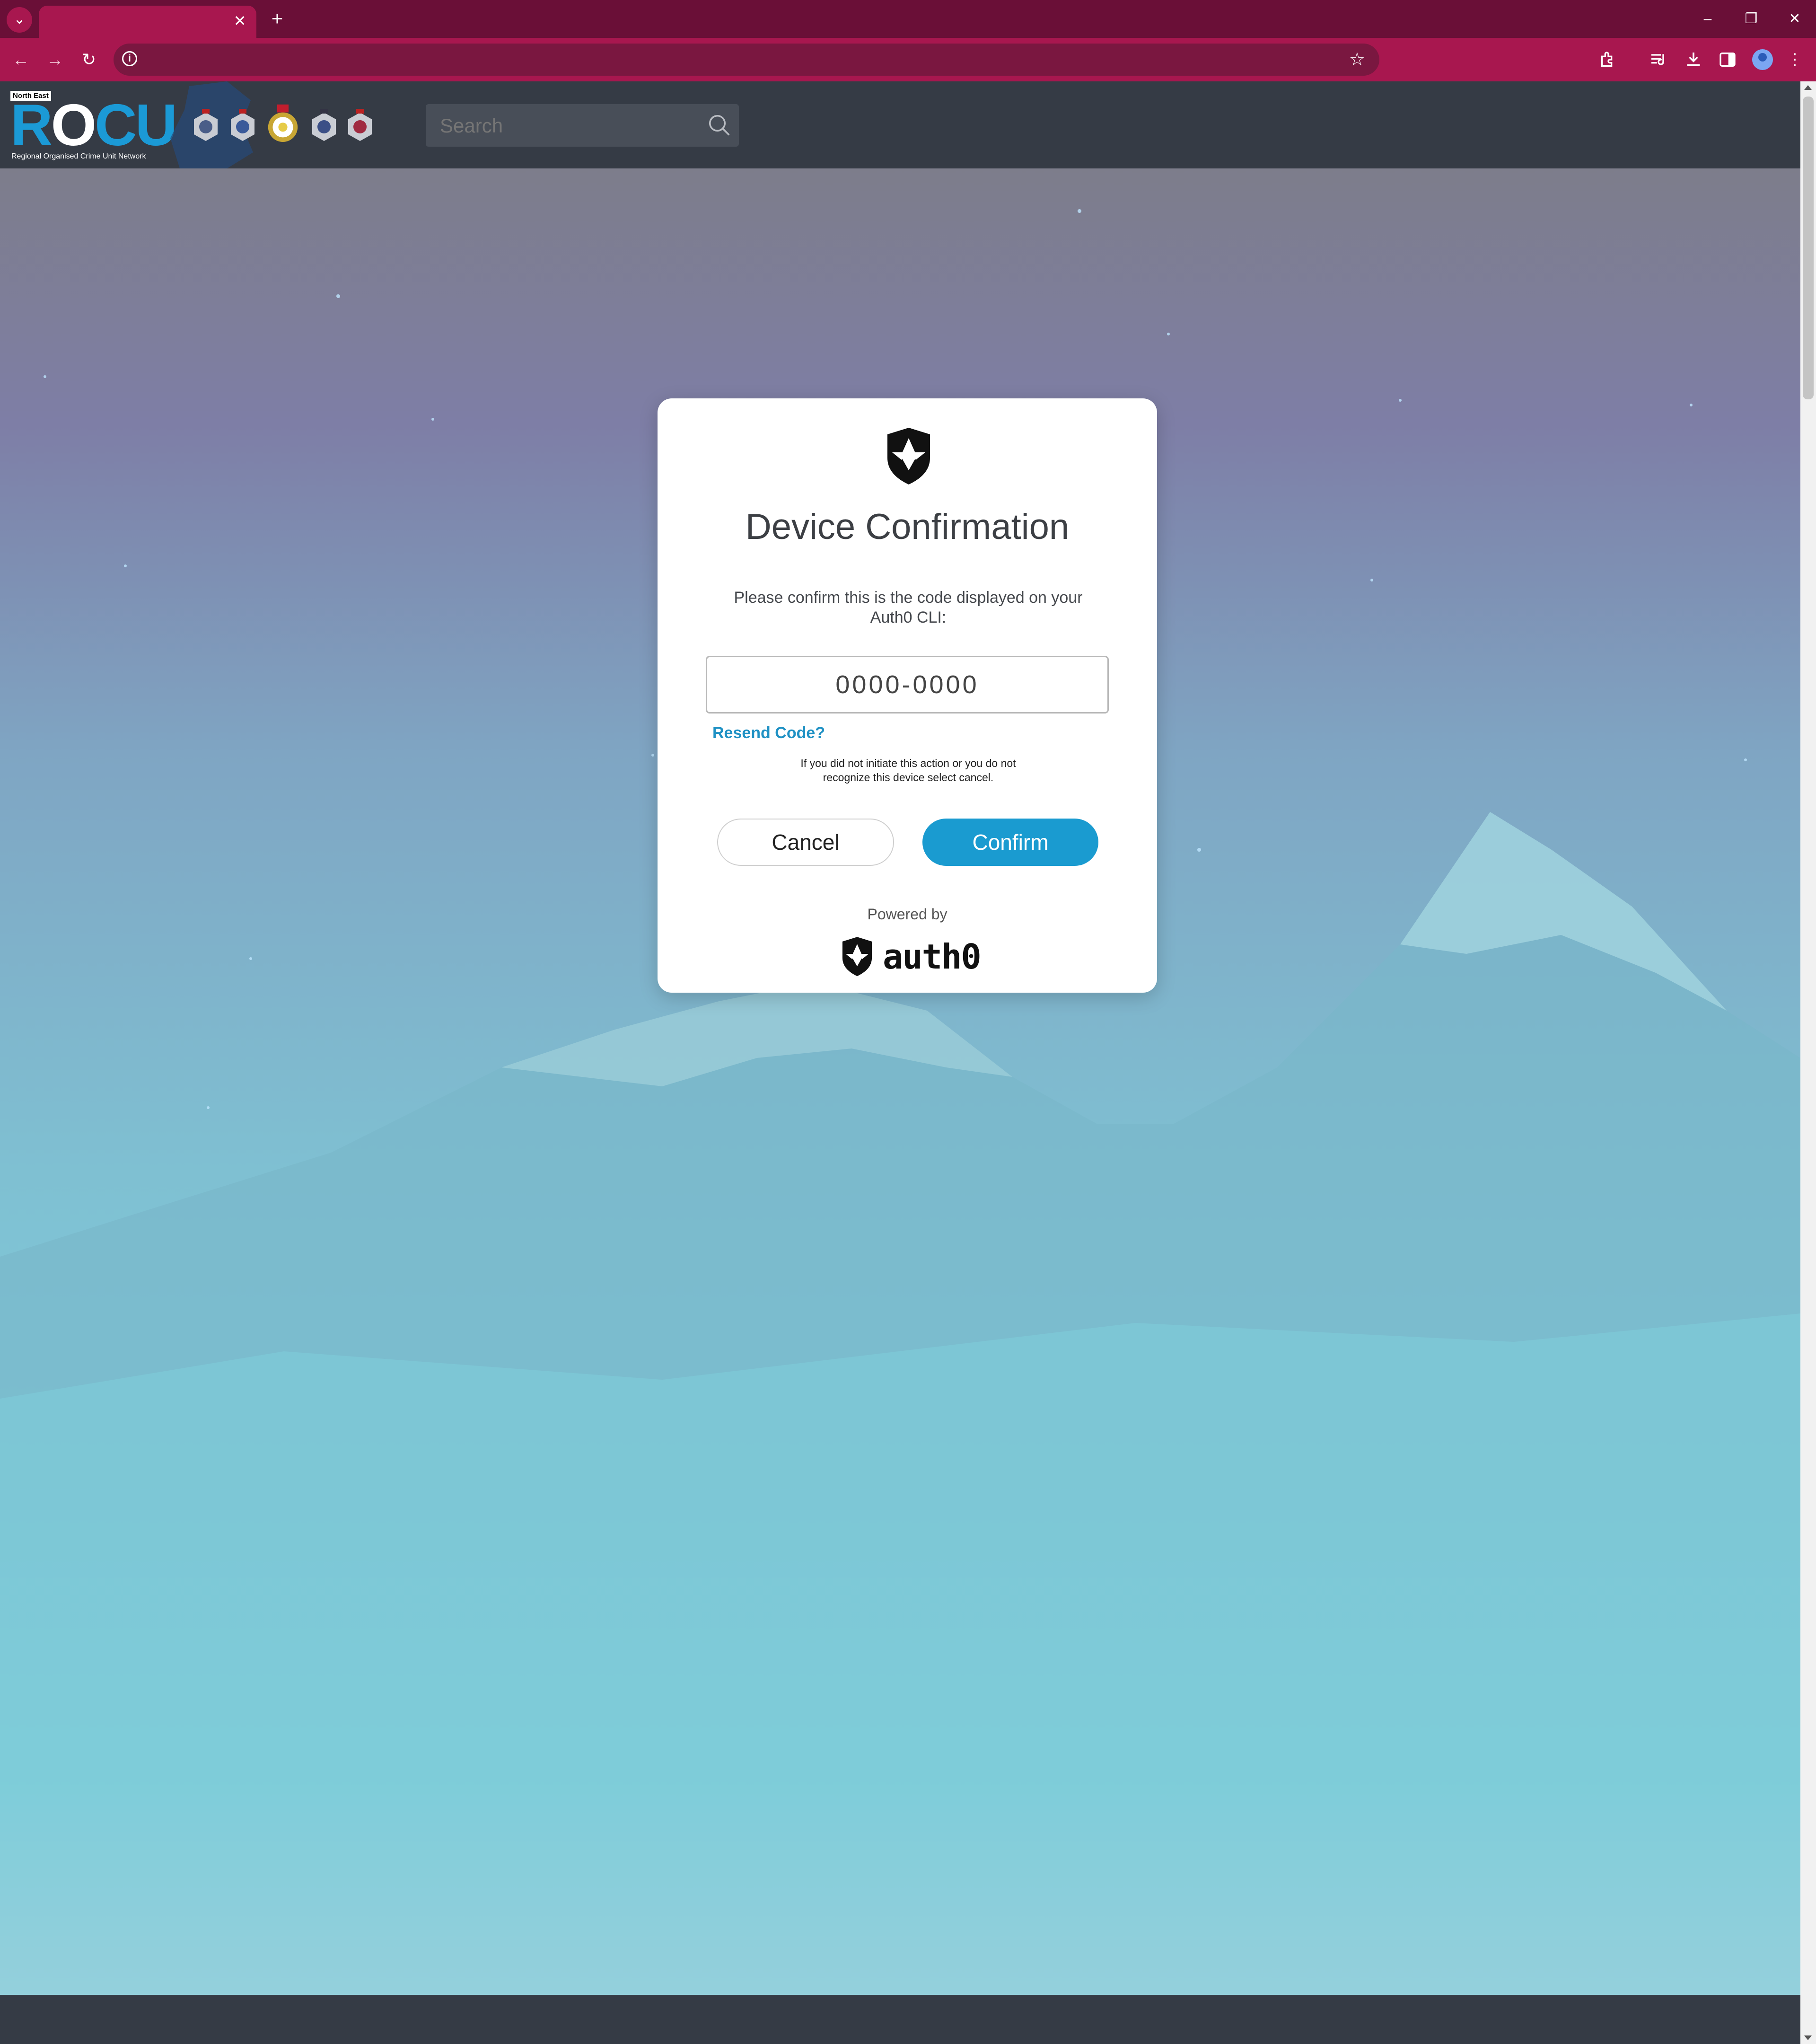 The height and width of the screenshot is (2044, 1816). I want to click on chevron-down-icon: ⌄, so click(19, 19).